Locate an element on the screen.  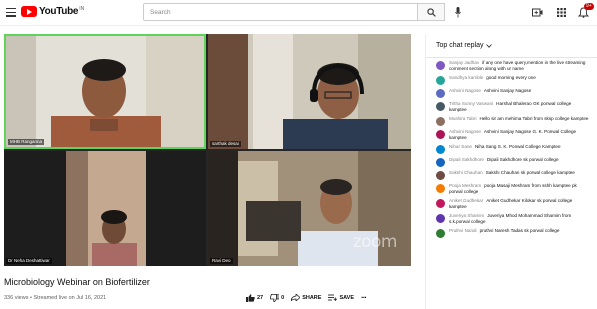
save-label: SAVE is located at coordinates (347, 297).